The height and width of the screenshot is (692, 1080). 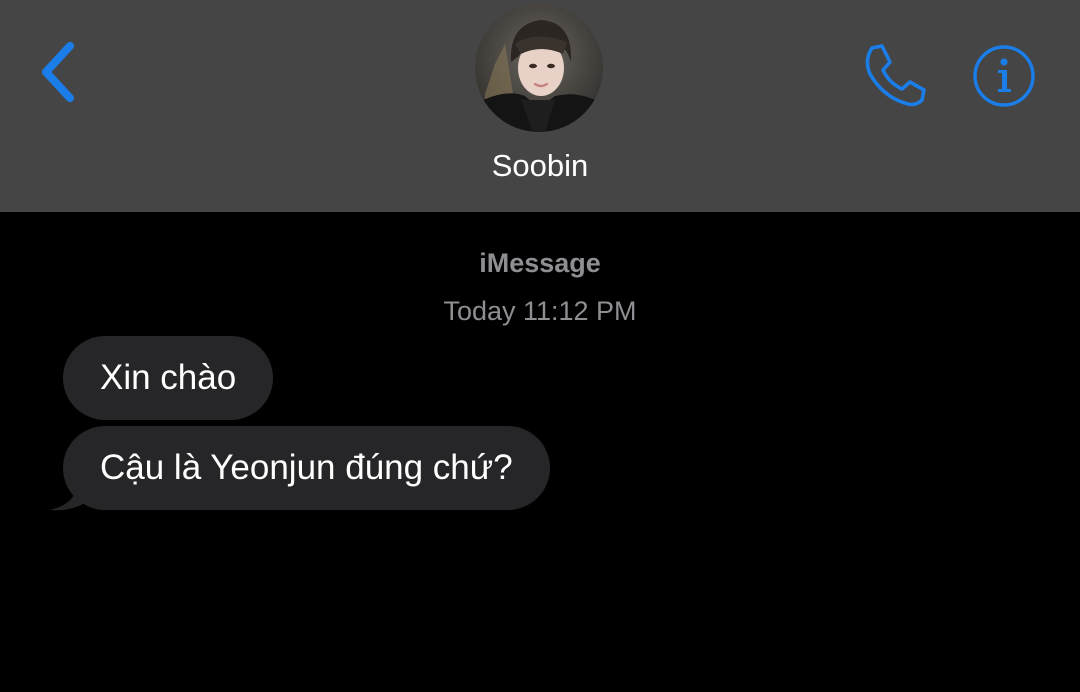 I want to click on chevron-left-icon, so click(x=58, y=72).